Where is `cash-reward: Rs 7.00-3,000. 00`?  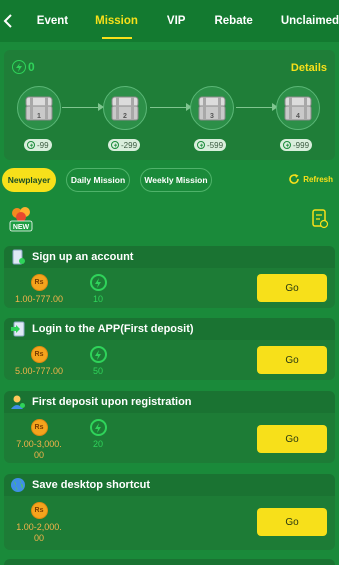 cash-reward: Rs 7.00-3,000. 00 is located at coordinates (39, 440).